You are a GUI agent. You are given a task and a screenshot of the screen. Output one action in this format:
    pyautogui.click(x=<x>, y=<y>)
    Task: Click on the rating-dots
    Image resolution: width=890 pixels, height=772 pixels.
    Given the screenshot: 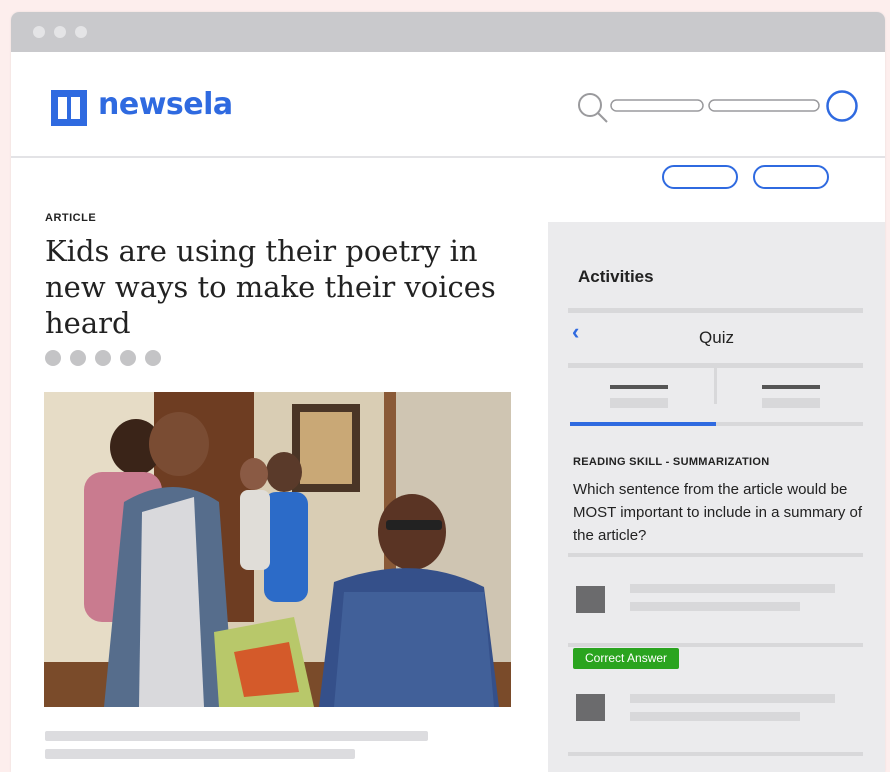 What is the action you would take?
    pyautogui.click(x=107, y=360)
    